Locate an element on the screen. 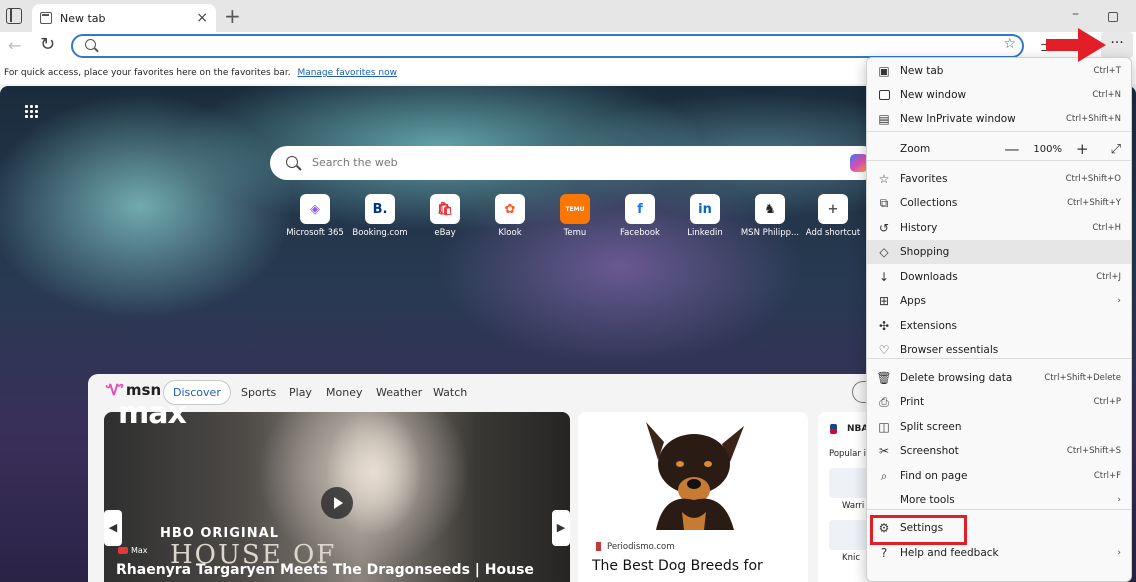  fullscreen-icon: ⤢ is located at coordinates (1116, 149).